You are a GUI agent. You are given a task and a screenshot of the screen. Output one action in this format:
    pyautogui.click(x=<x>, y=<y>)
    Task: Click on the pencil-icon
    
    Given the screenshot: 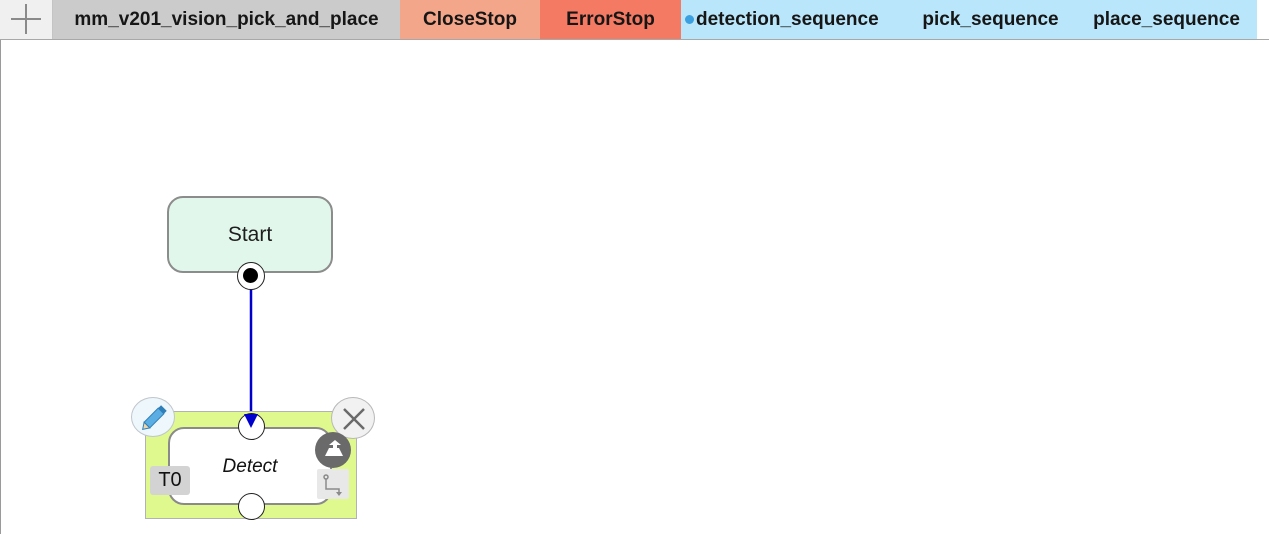 What is the action you would take?
    pyautogui.click(x=154, y=417)
    